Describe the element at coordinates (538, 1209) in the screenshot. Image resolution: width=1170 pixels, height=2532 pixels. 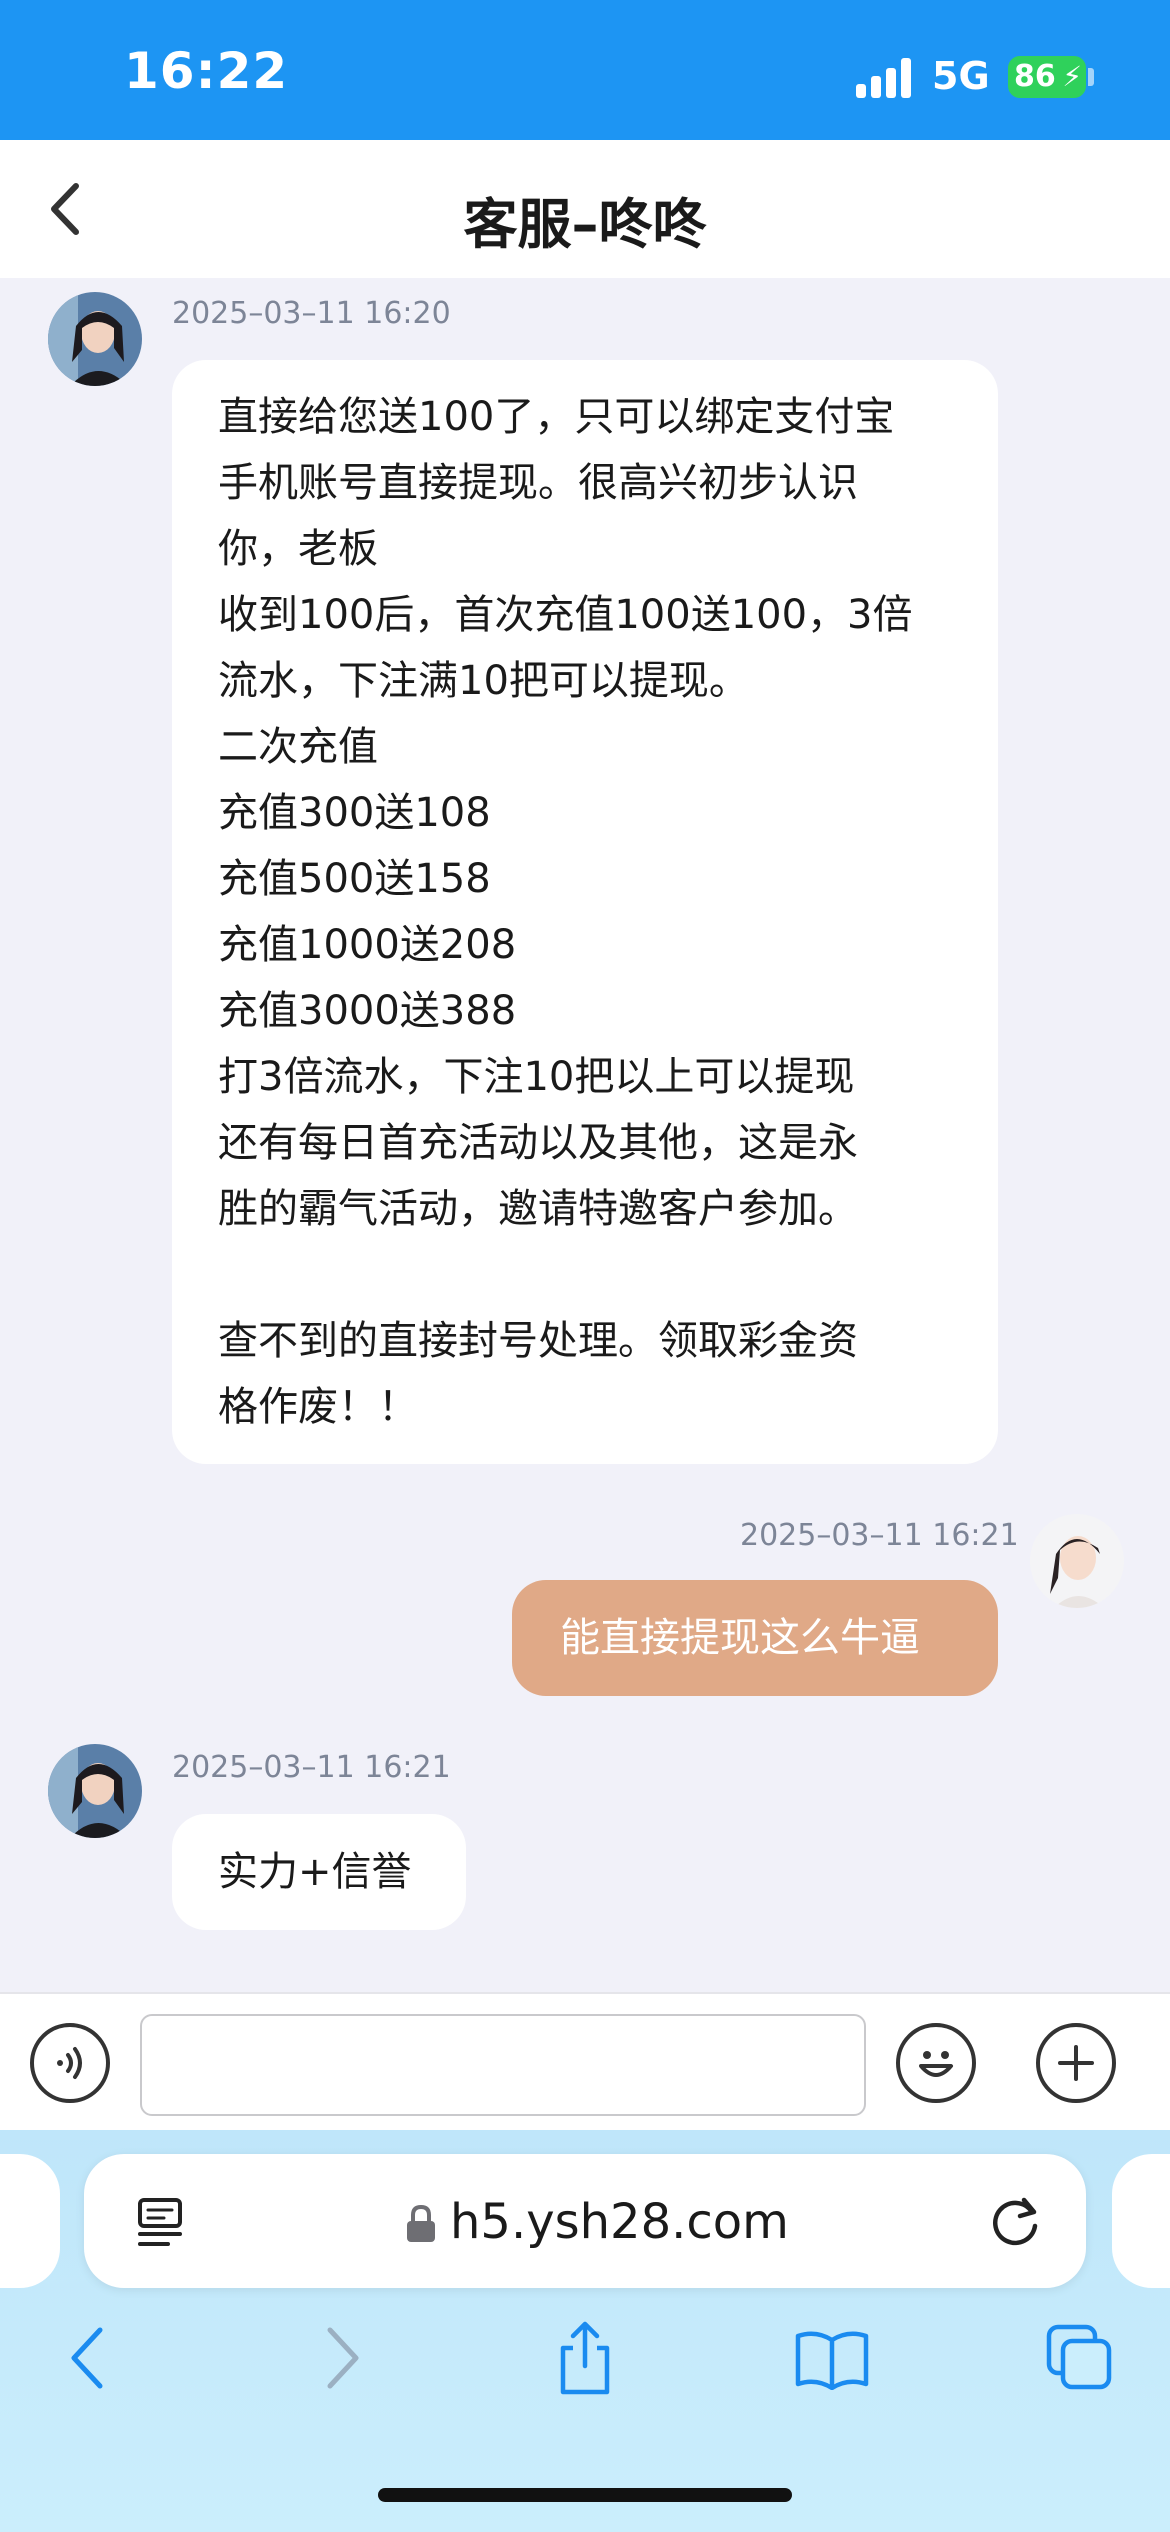
I see `message-line: 胜的霸气活动，邀请特邀客户参加。` at that location.